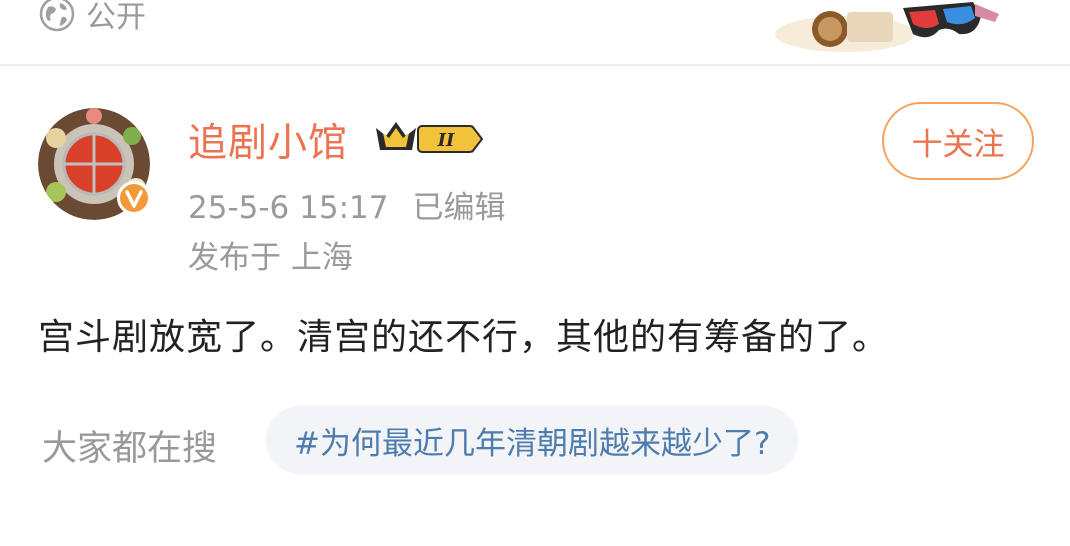 This screenshot has height=546, width=1070. What do you see at coordinates (57, 16) in the screenshot?
I see `globe-icon` at bounding box center [57, 16].